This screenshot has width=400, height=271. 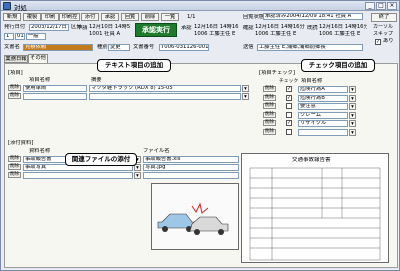 I want to click on check-user: 1006 工藤主任 E, so click(x=276, y=34).